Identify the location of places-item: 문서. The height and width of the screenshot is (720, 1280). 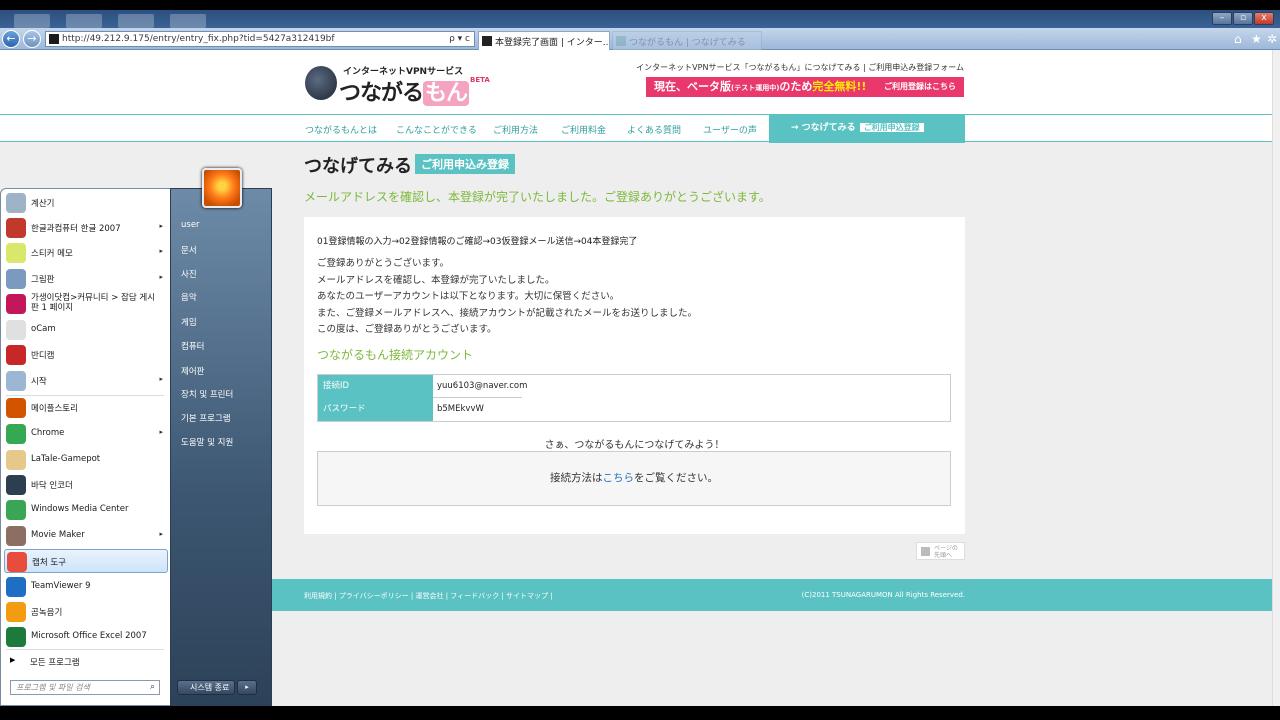
(189, 250).